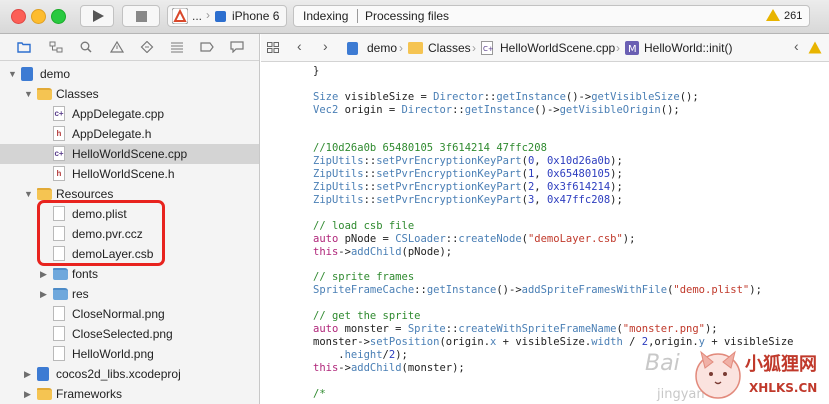  What do you see at coordinates (430, 148) in the screenshot?
I see `code-line: //10d26a0b 65480105 3f614214 47ffc208` at bounding box center [430, 148].